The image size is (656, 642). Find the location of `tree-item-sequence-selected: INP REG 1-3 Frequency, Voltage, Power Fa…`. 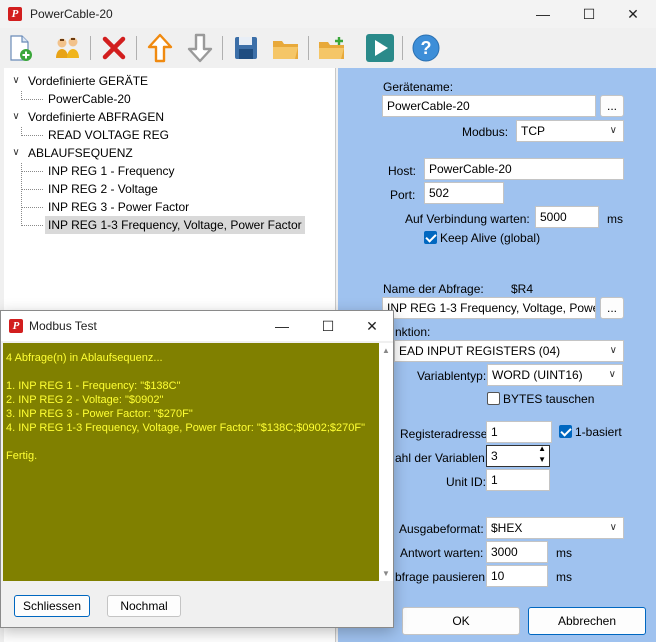

tree-item-sequence-selected: INP REG 1-3 Frequency, Voltage, Power Fa… is located at coordinates (175, 225).